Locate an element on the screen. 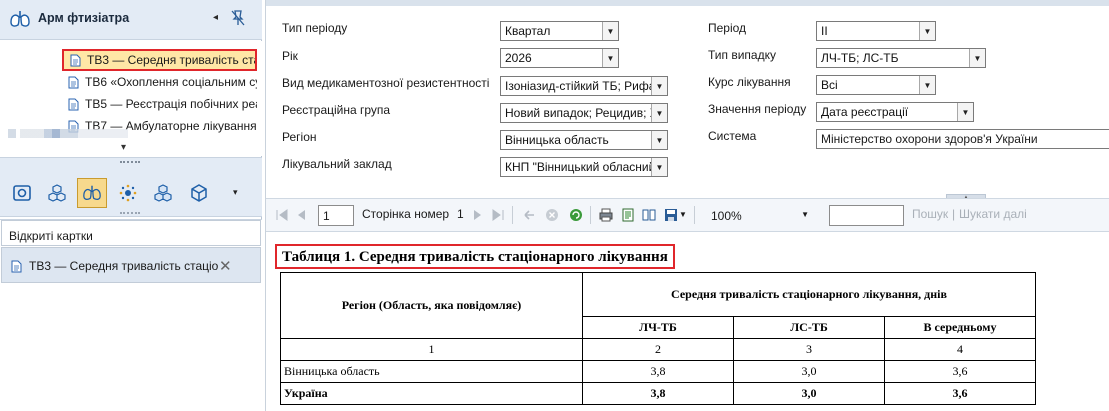 The width and height of the screenshot is (1109, 411). module-button-cube is located at coordinates (199, 193).